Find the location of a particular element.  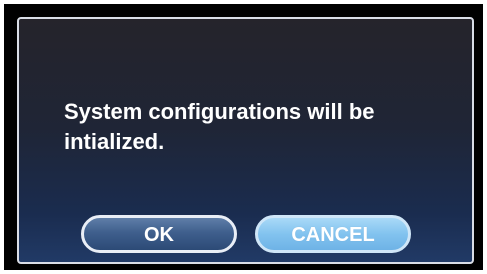

cancel-button: CANCEL is located at coordinates (333, 234).